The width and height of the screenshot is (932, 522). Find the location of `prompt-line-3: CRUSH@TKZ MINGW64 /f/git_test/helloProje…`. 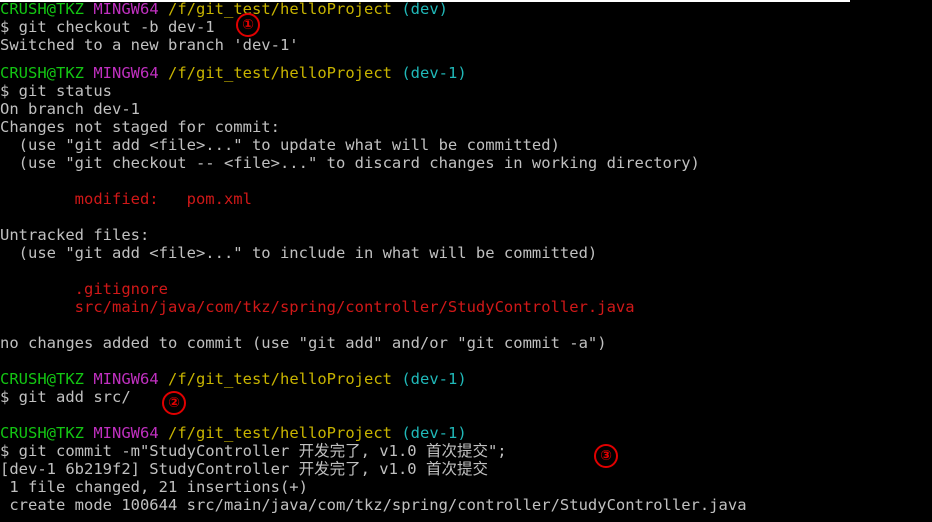

prompt-line-3: CRUSH@TKZ MINGW64 /f/git_test/helloProje… is located at coordinates (233, 379).